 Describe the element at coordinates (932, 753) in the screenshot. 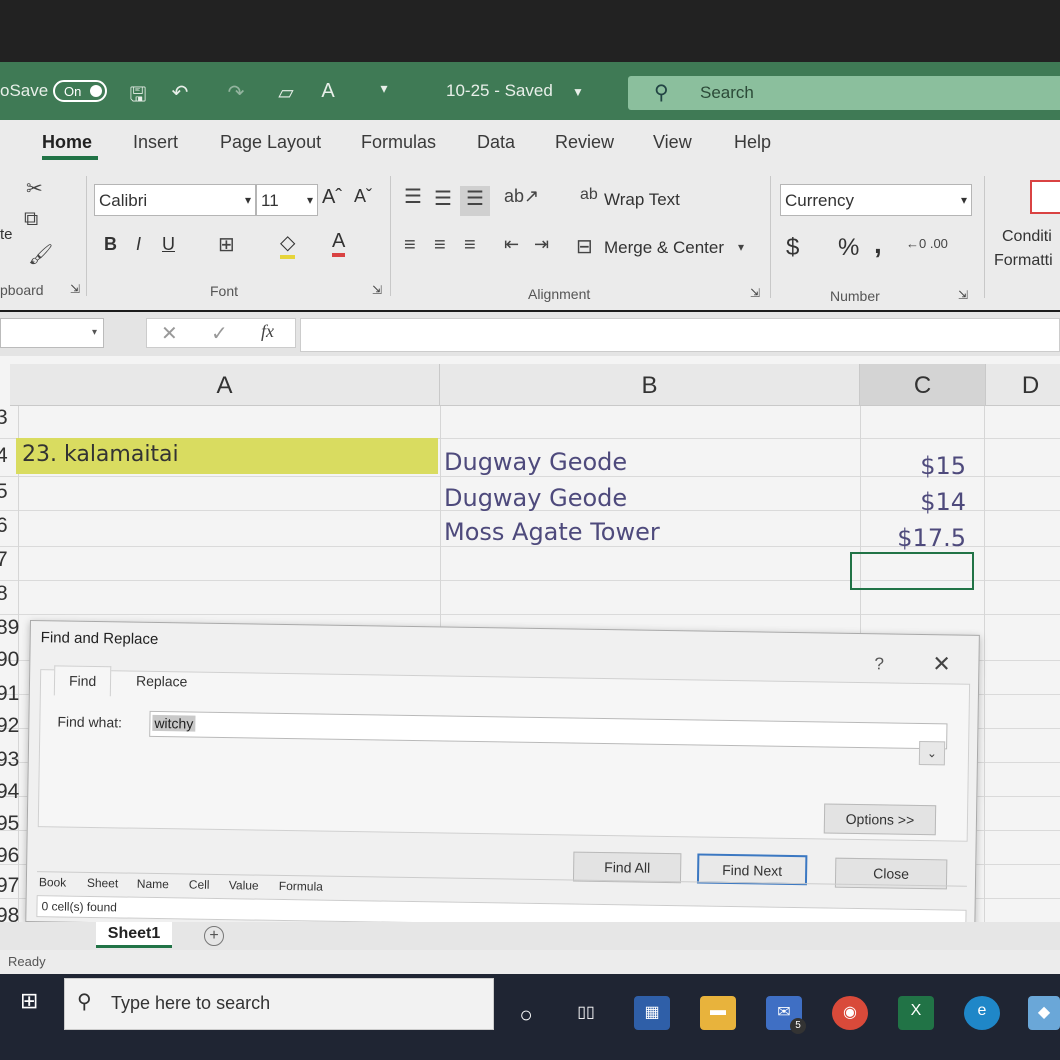

I see `chevron-down-icon: ⌄` at that location.